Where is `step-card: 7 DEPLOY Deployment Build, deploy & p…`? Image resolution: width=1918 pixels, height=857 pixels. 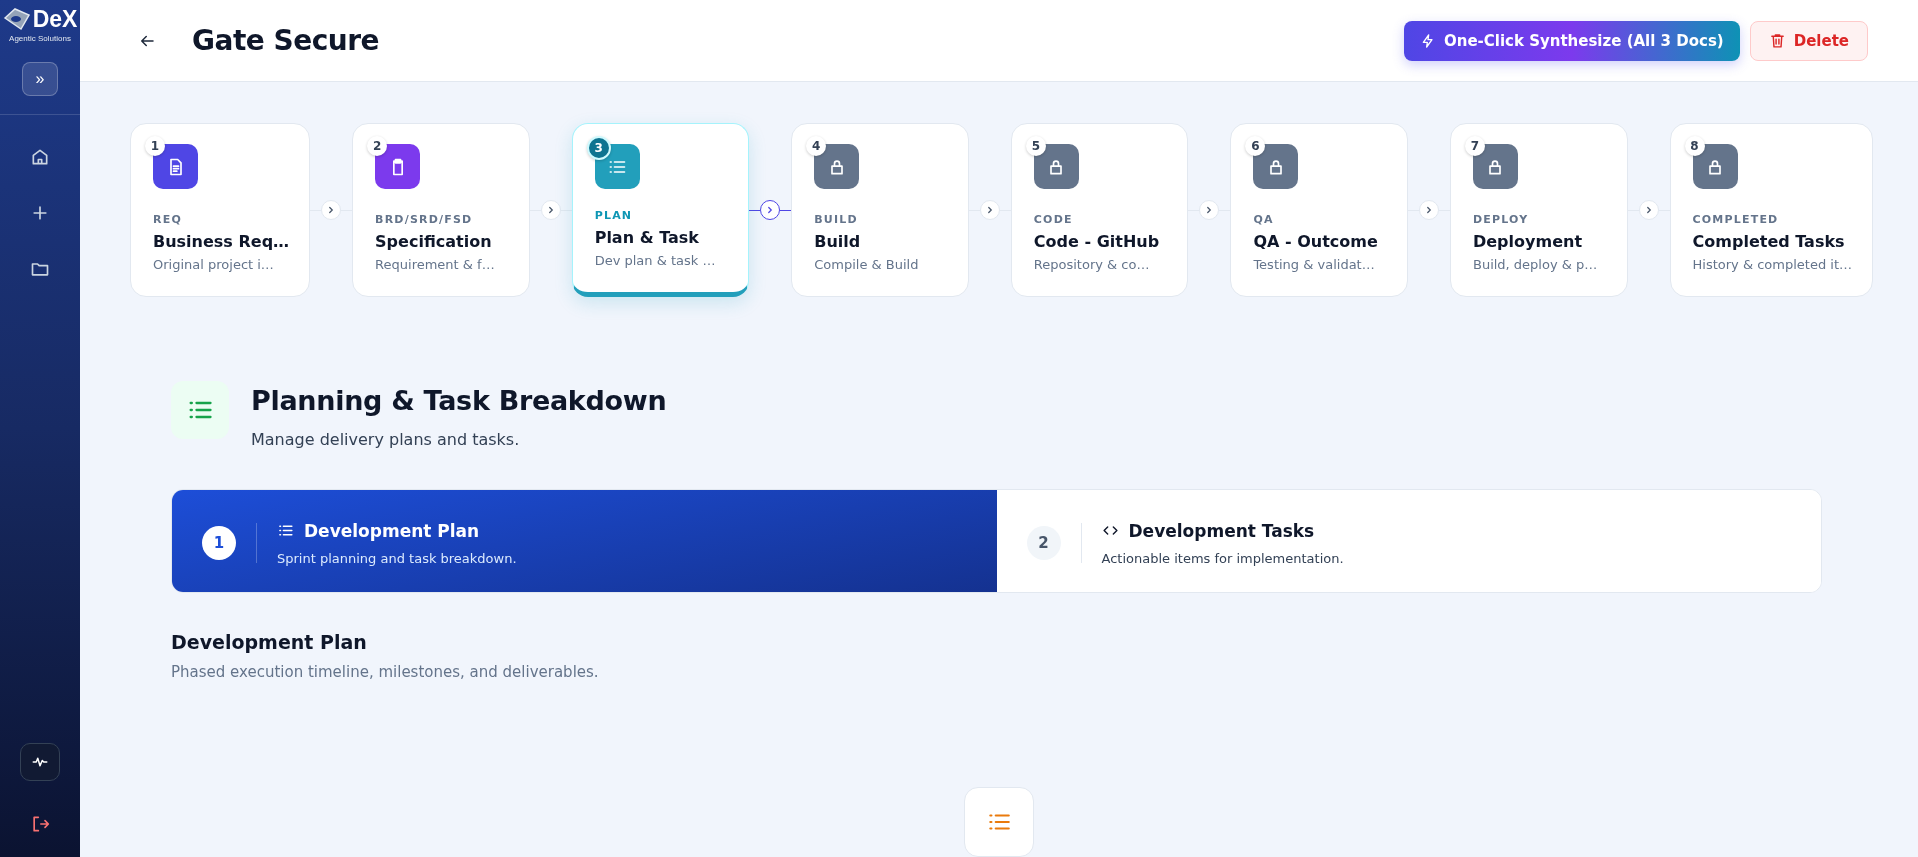
step-card: 7 DEPLOY Deployment Build, deploy & p… is located at coordinates (1538, 210).